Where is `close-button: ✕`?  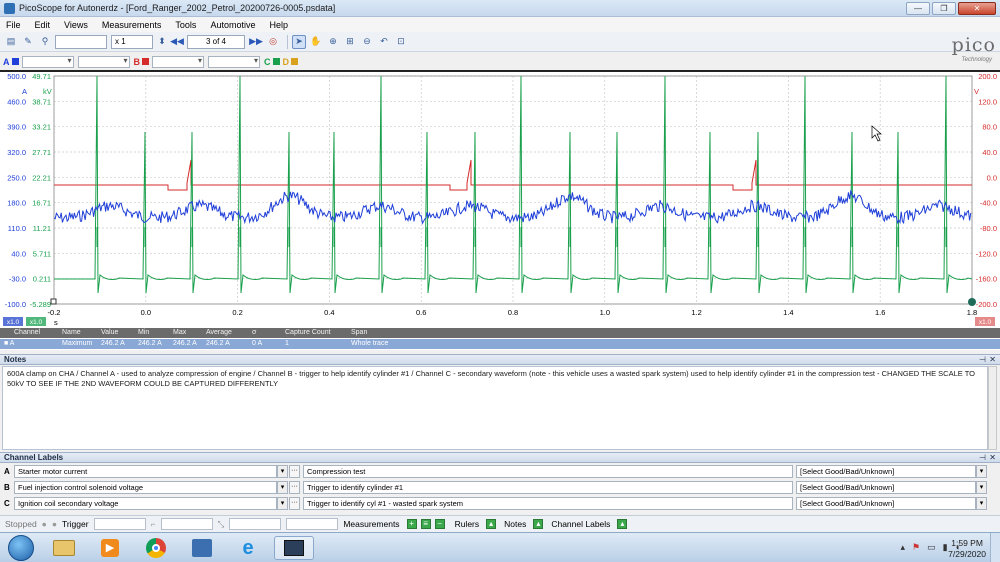 close-button: ✕ is located at coordinates (977, 8).